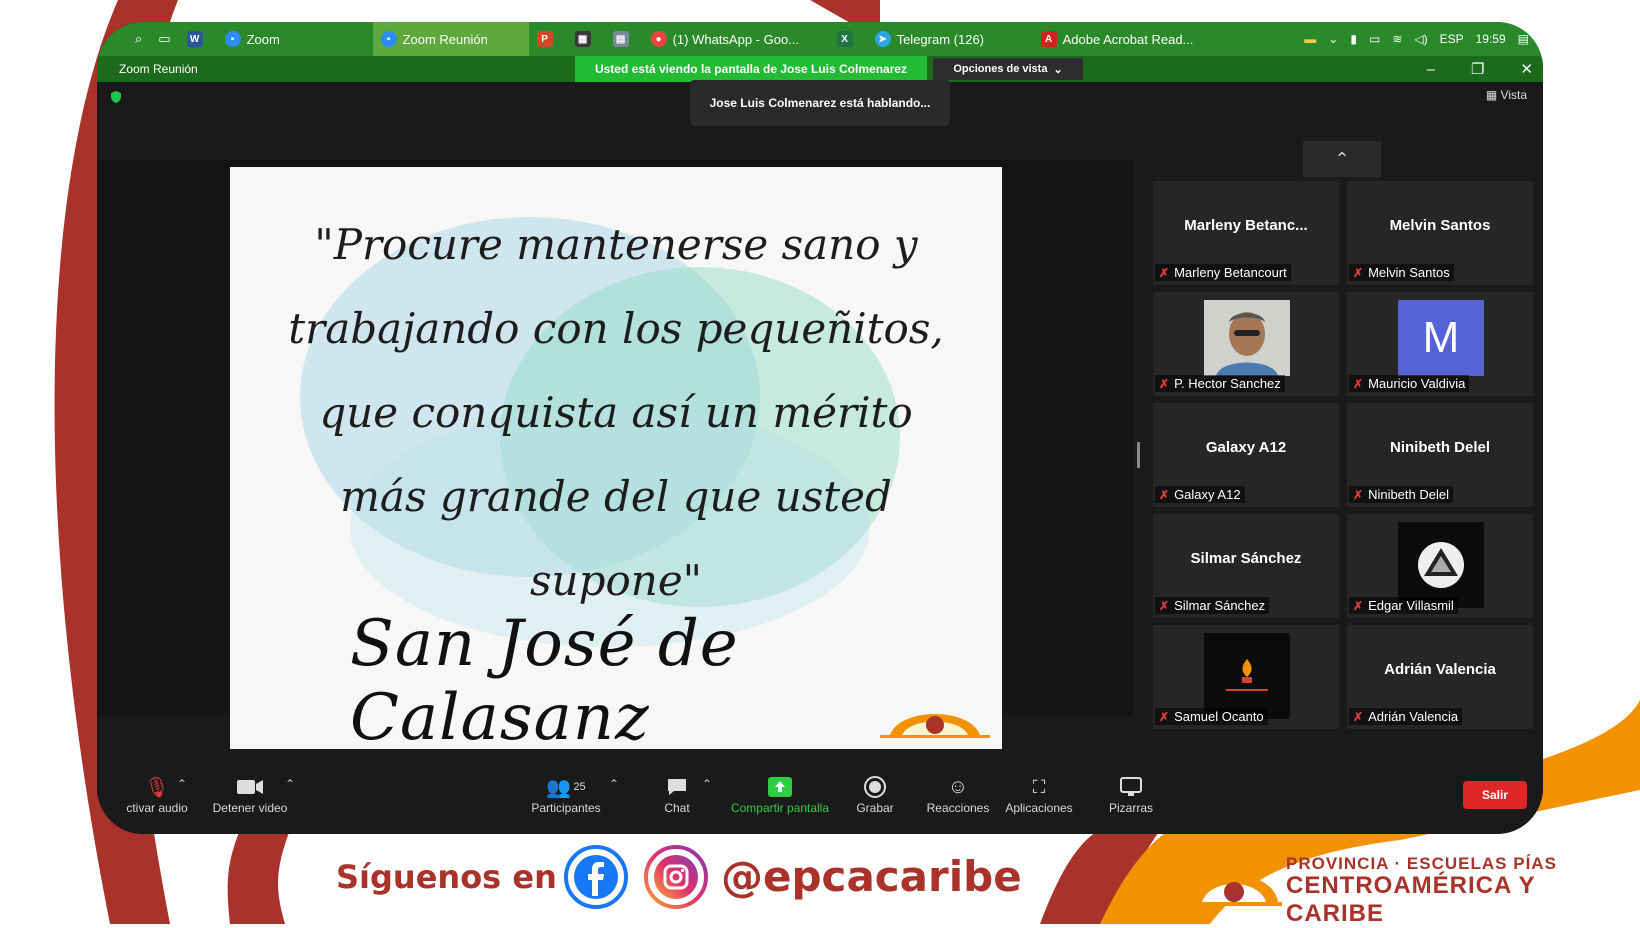 The width and height of the screenshot is (1640, 928). Describe the element at coordinates (1523, 39) in the screenshot. I see `notifications-icon: ▤` at that location.